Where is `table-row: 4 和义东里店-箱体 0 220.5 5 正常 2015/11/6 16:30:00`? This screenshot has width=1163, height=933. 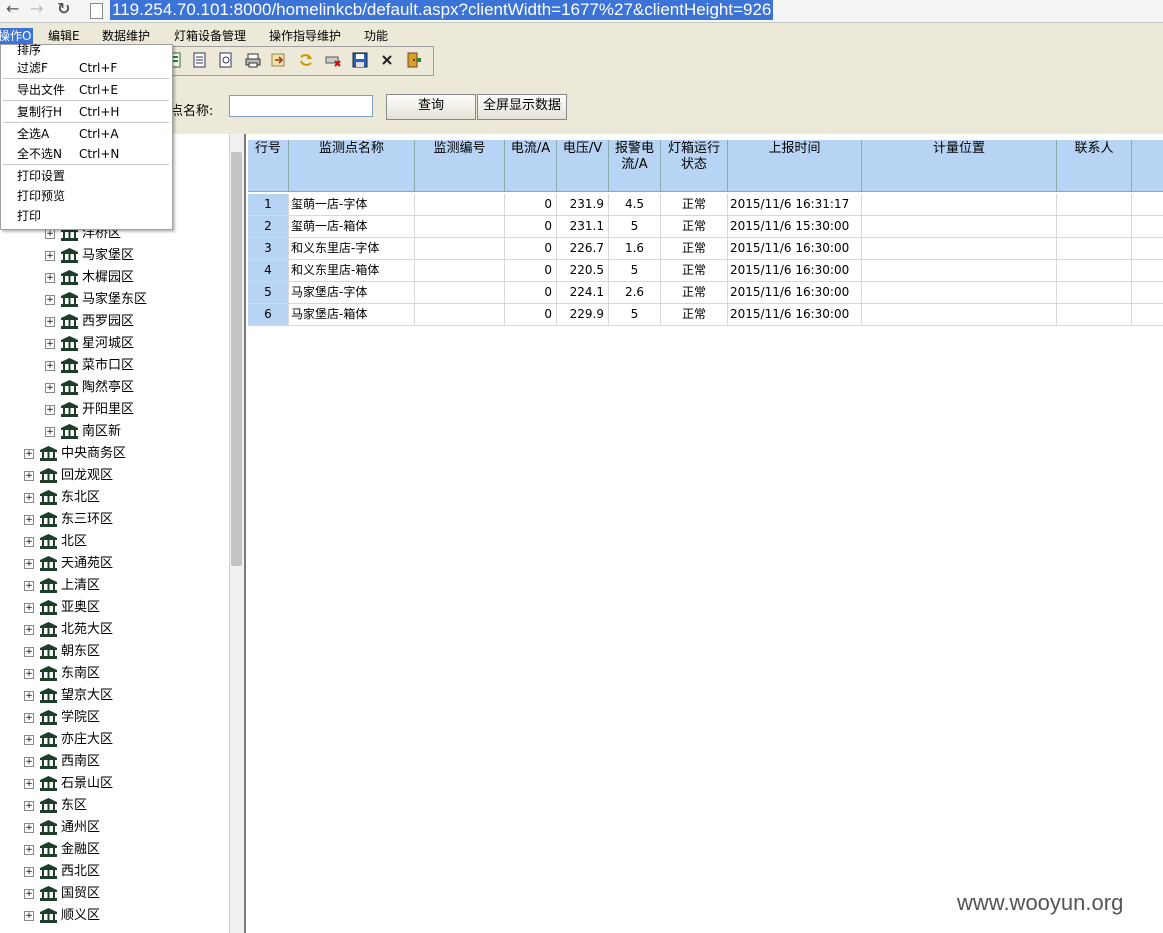 table-row: 4 和义东里店-箱体 0 220.5 5 正常 2015/11/6 16:30:00 is located at coordinates (704, 271).